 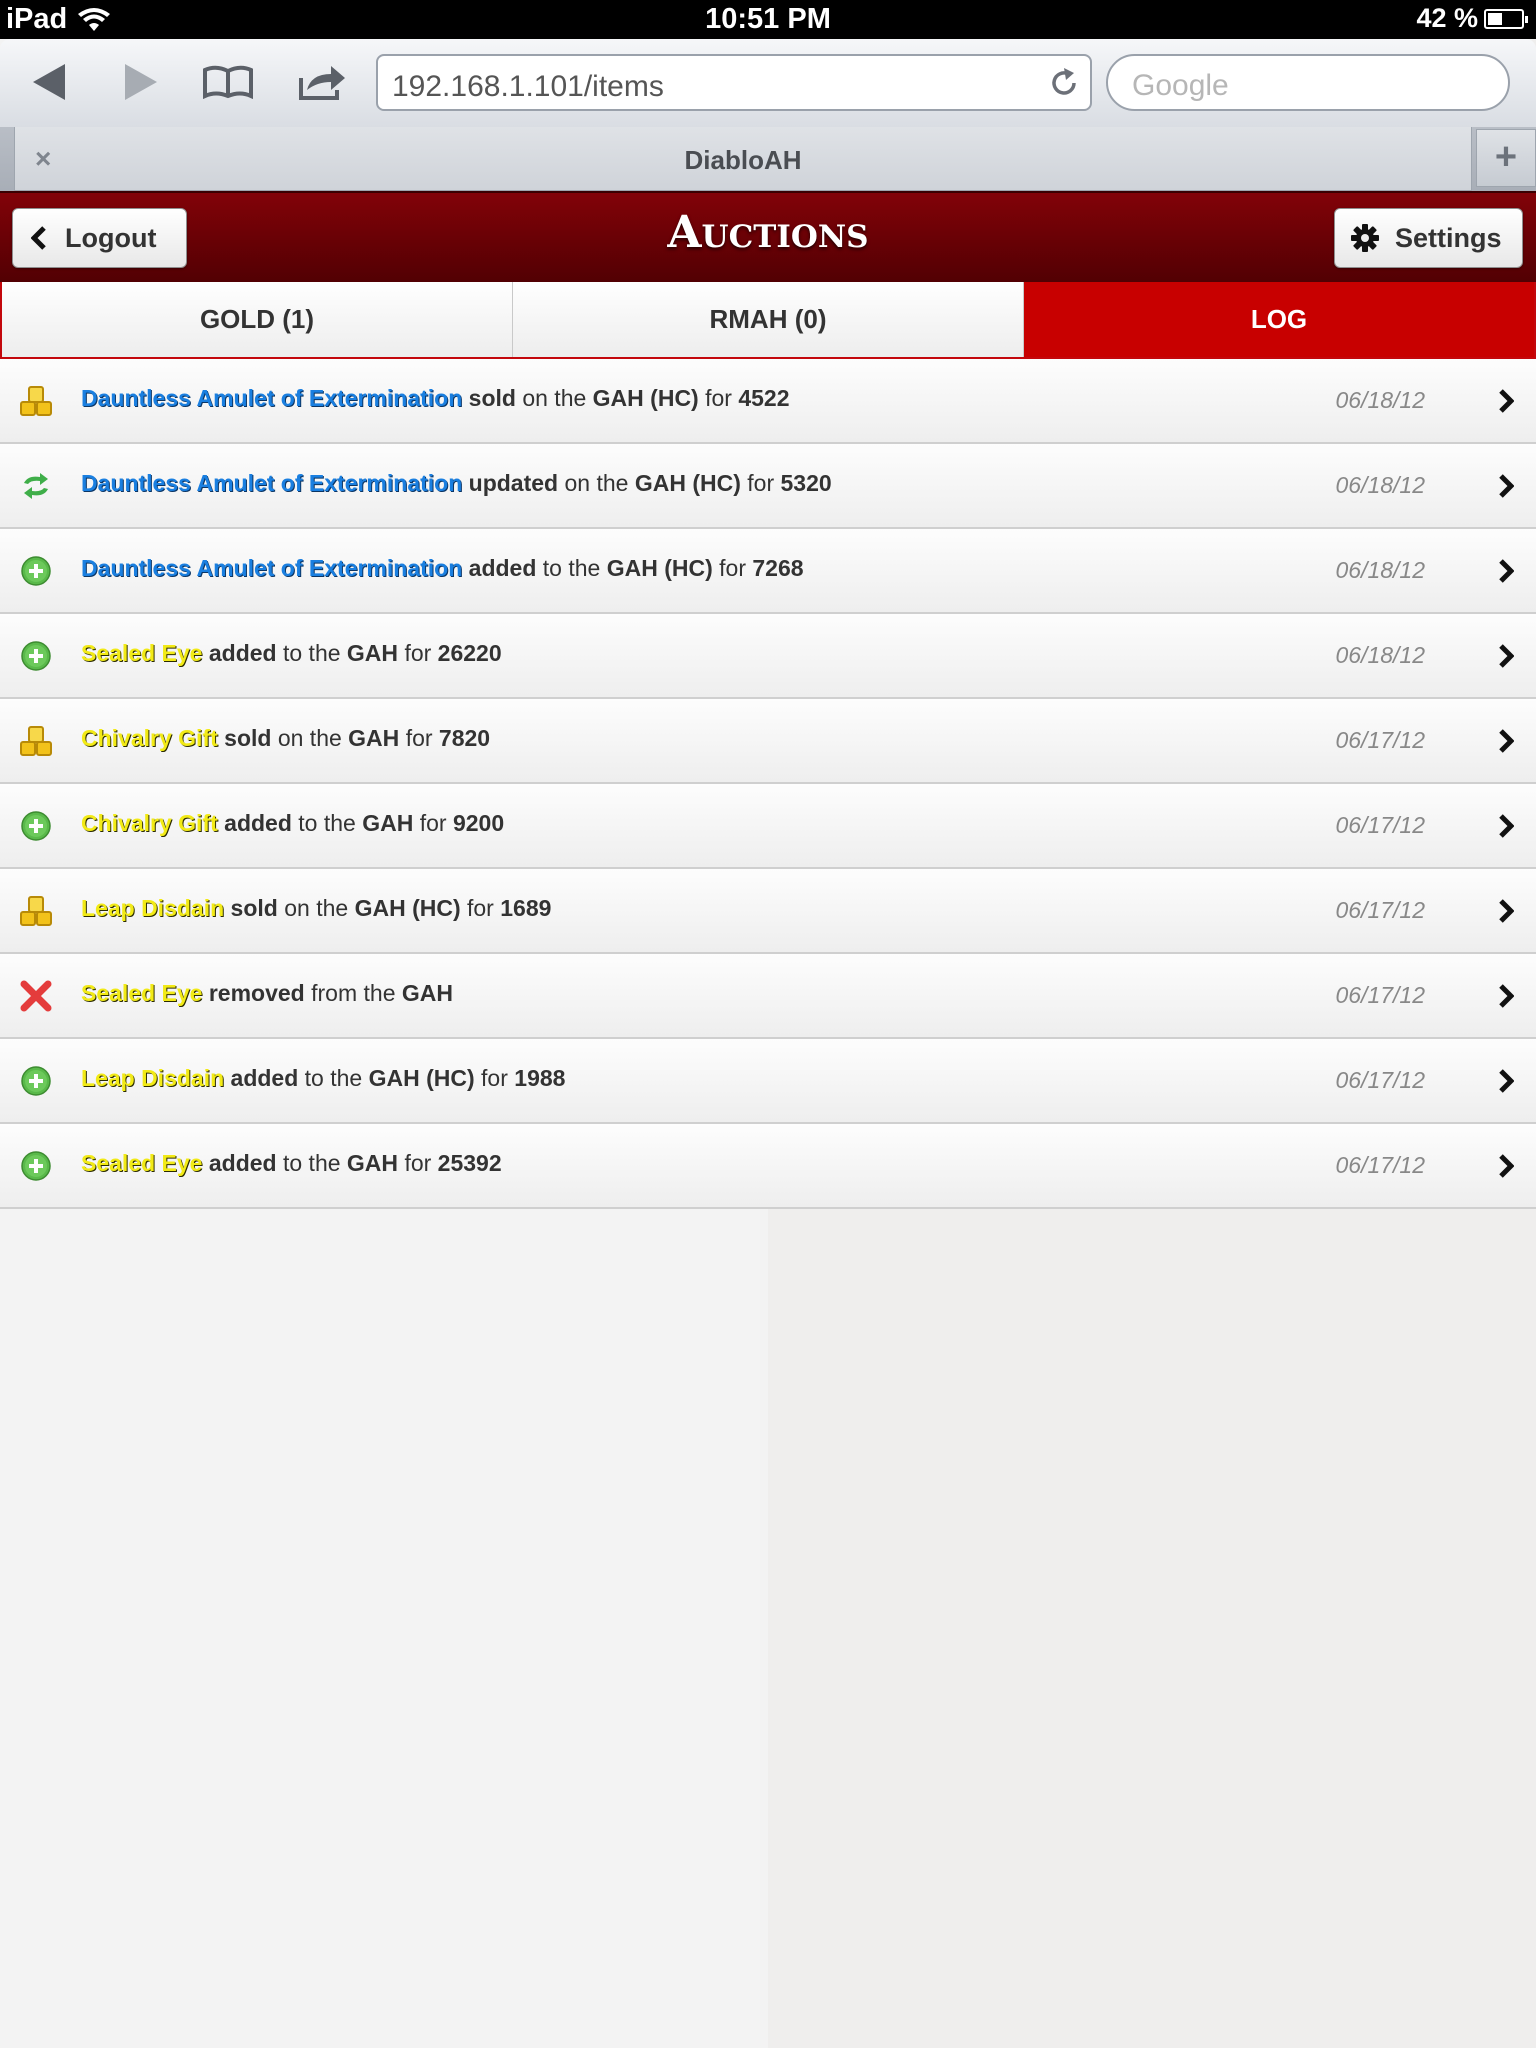 What do you see at coordinates (1447, 18) in the screenshot?
I see `battery-percent: 42 %` at bounding box center [1447, 18].